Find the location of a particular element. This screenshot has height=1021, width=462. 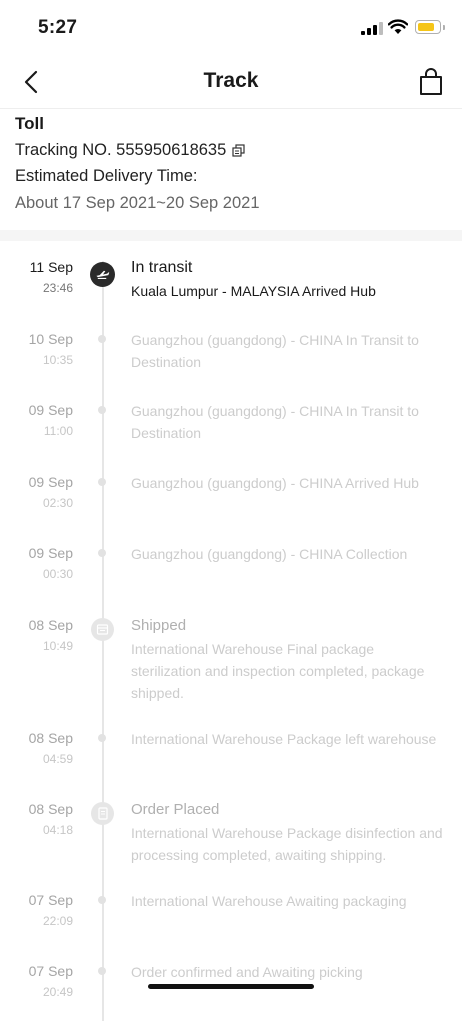

event-date: 11 Sep is located at coordinates (51, 267).